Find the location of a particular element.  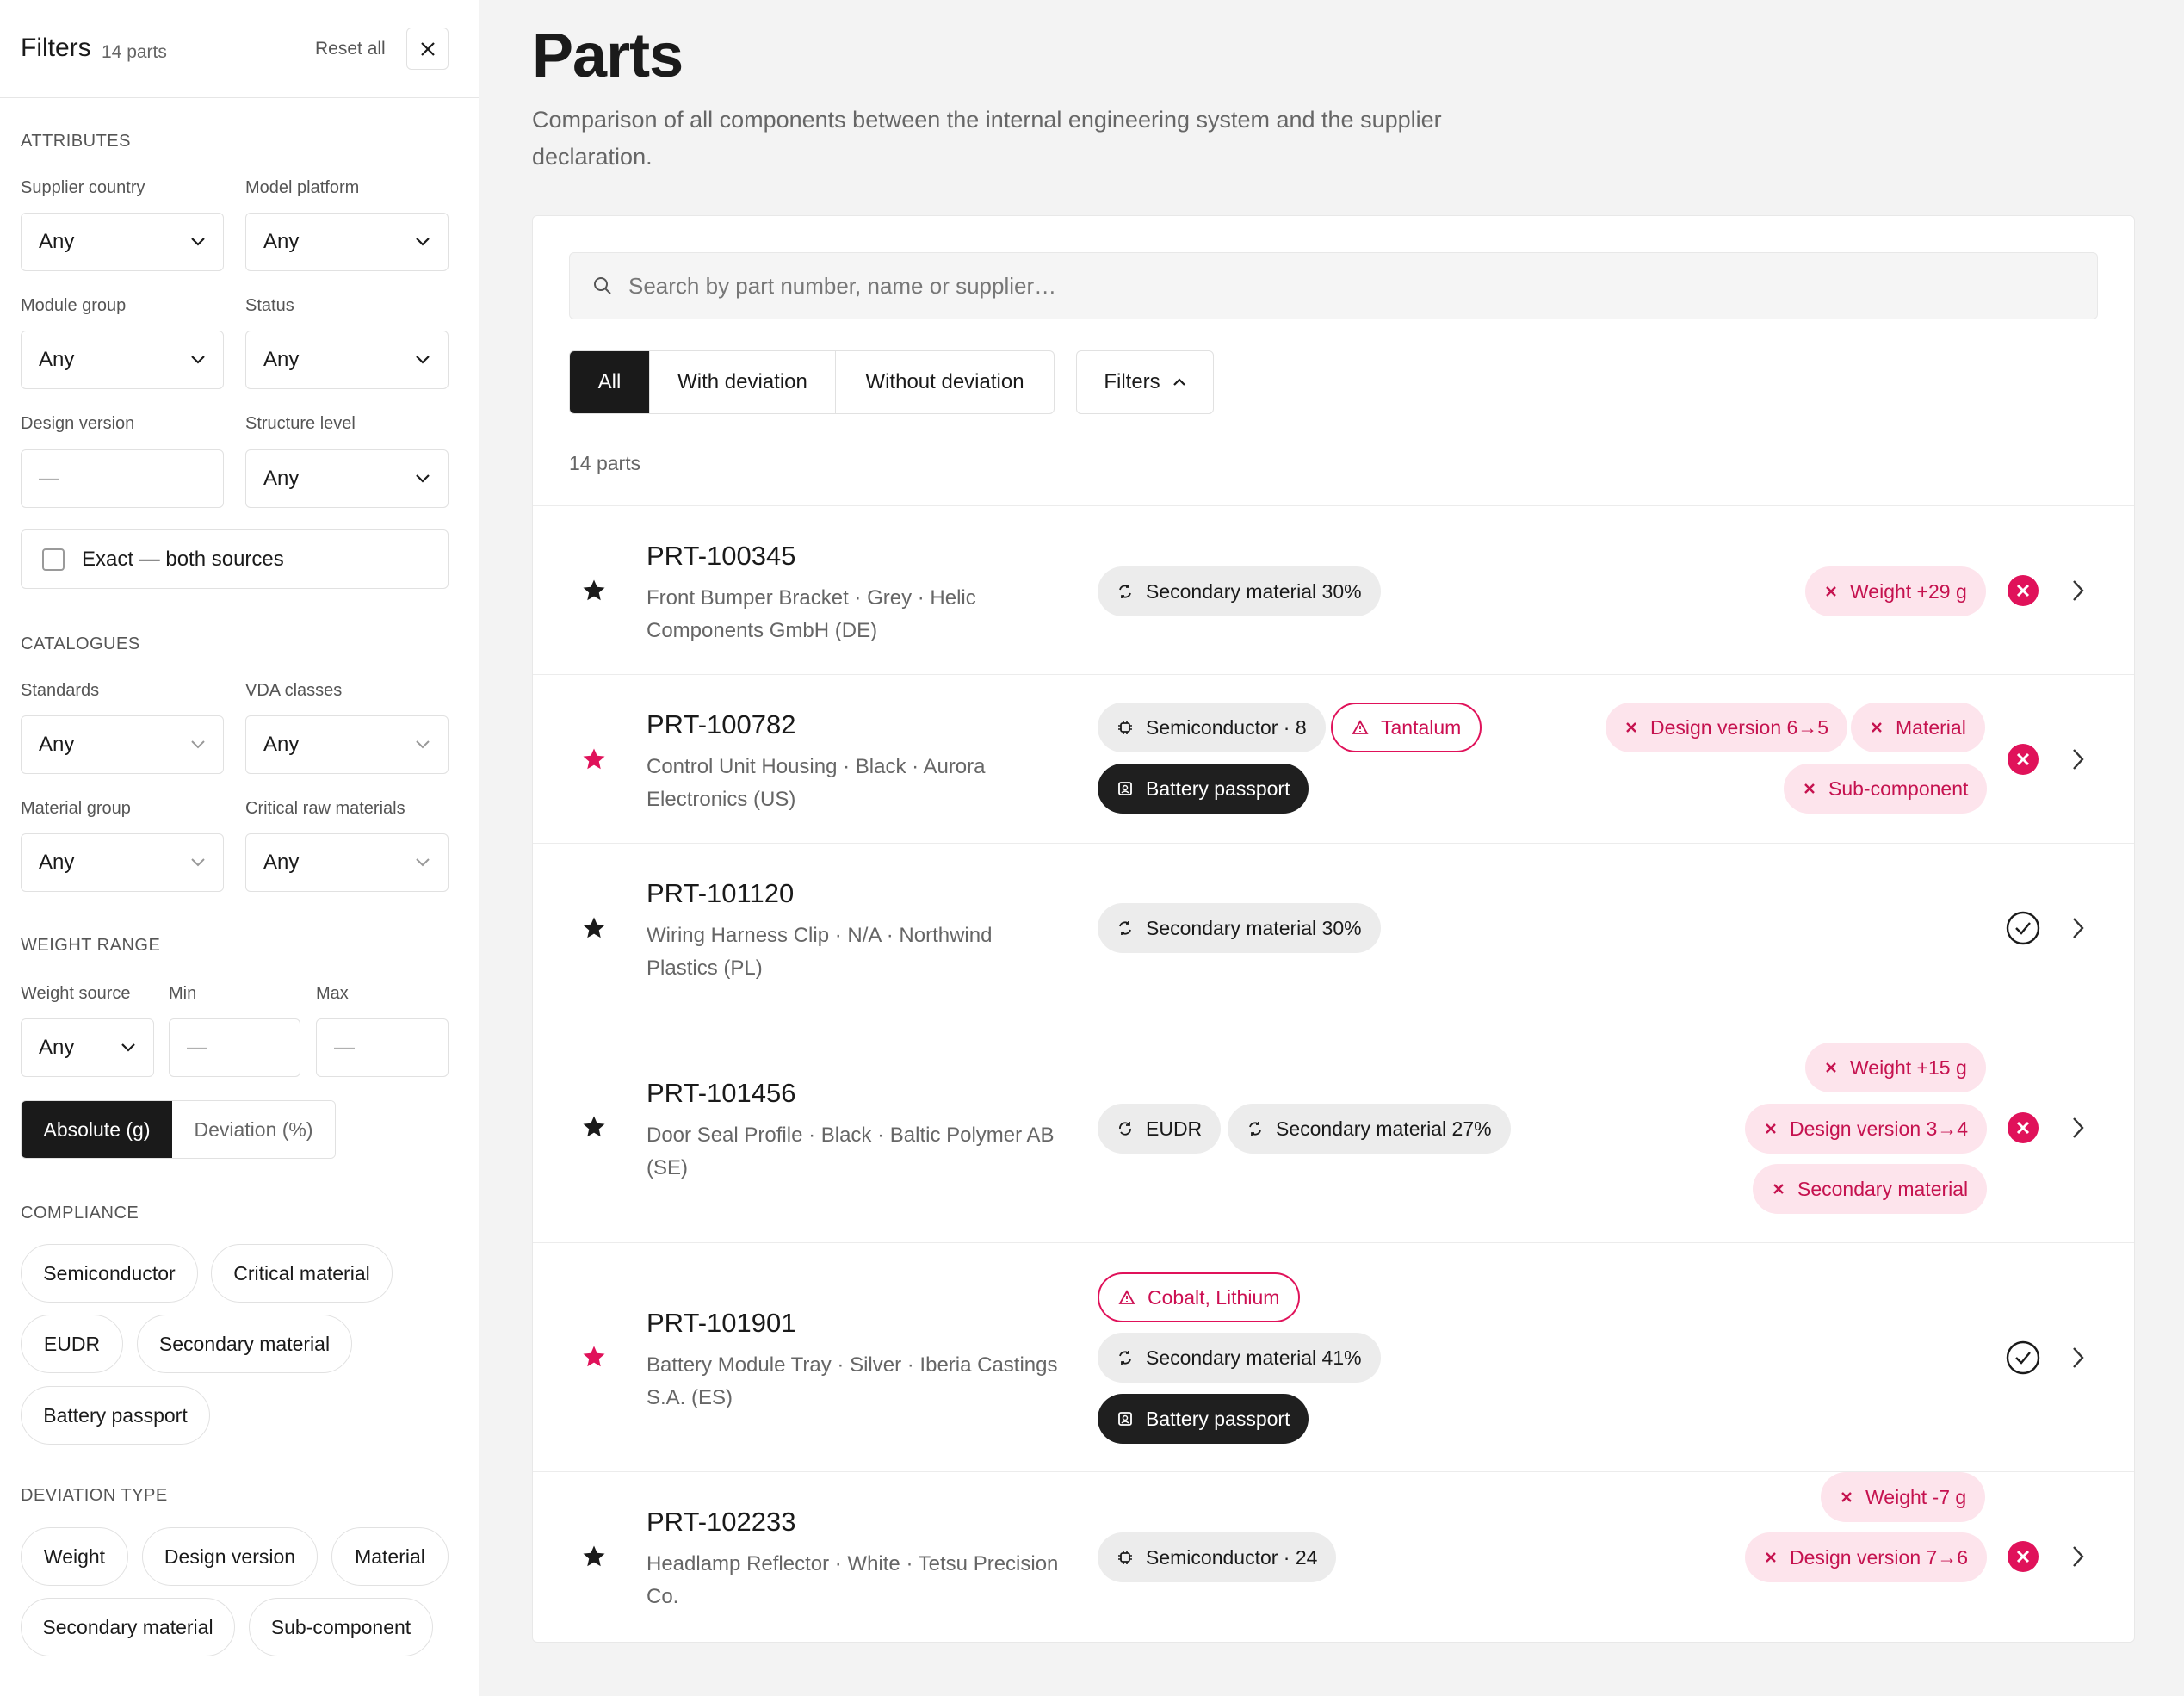

catalogues-section-title: CATALOGUES is located at coordinates (81, 644).